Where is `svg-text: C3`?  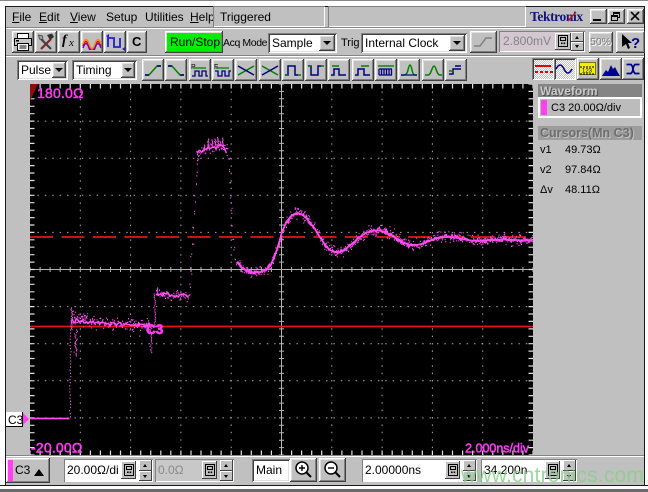 svg-text: C3 is located at coordinates (155, 329).